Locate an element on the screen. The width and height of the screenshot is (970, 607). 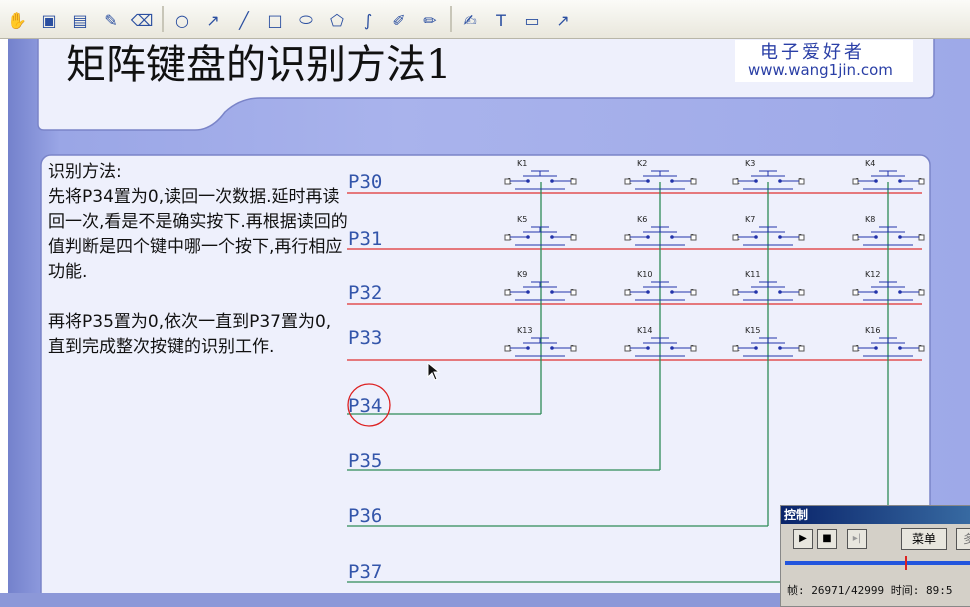
key-label: K9 is located at coordinates (522, 274).